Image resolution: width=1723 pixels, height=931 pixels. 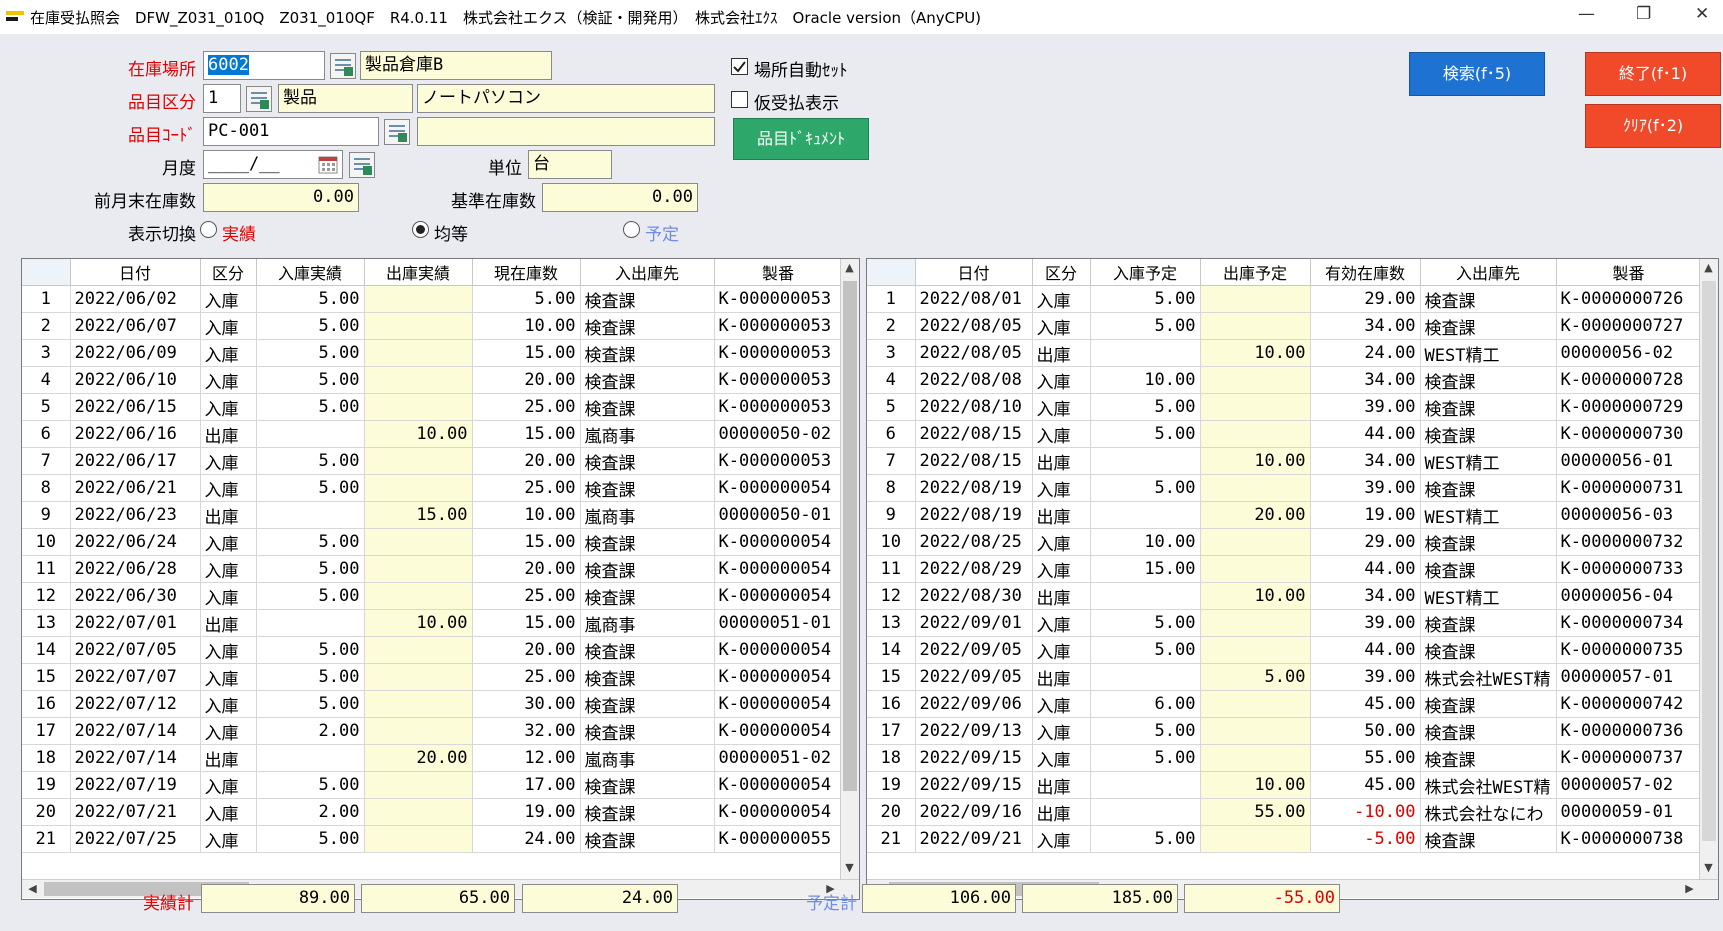 What do you see at coordinates (135, 380) in the screenshot?
I see `table-cell: 2022/06/10` at bounding box center [135, 380].